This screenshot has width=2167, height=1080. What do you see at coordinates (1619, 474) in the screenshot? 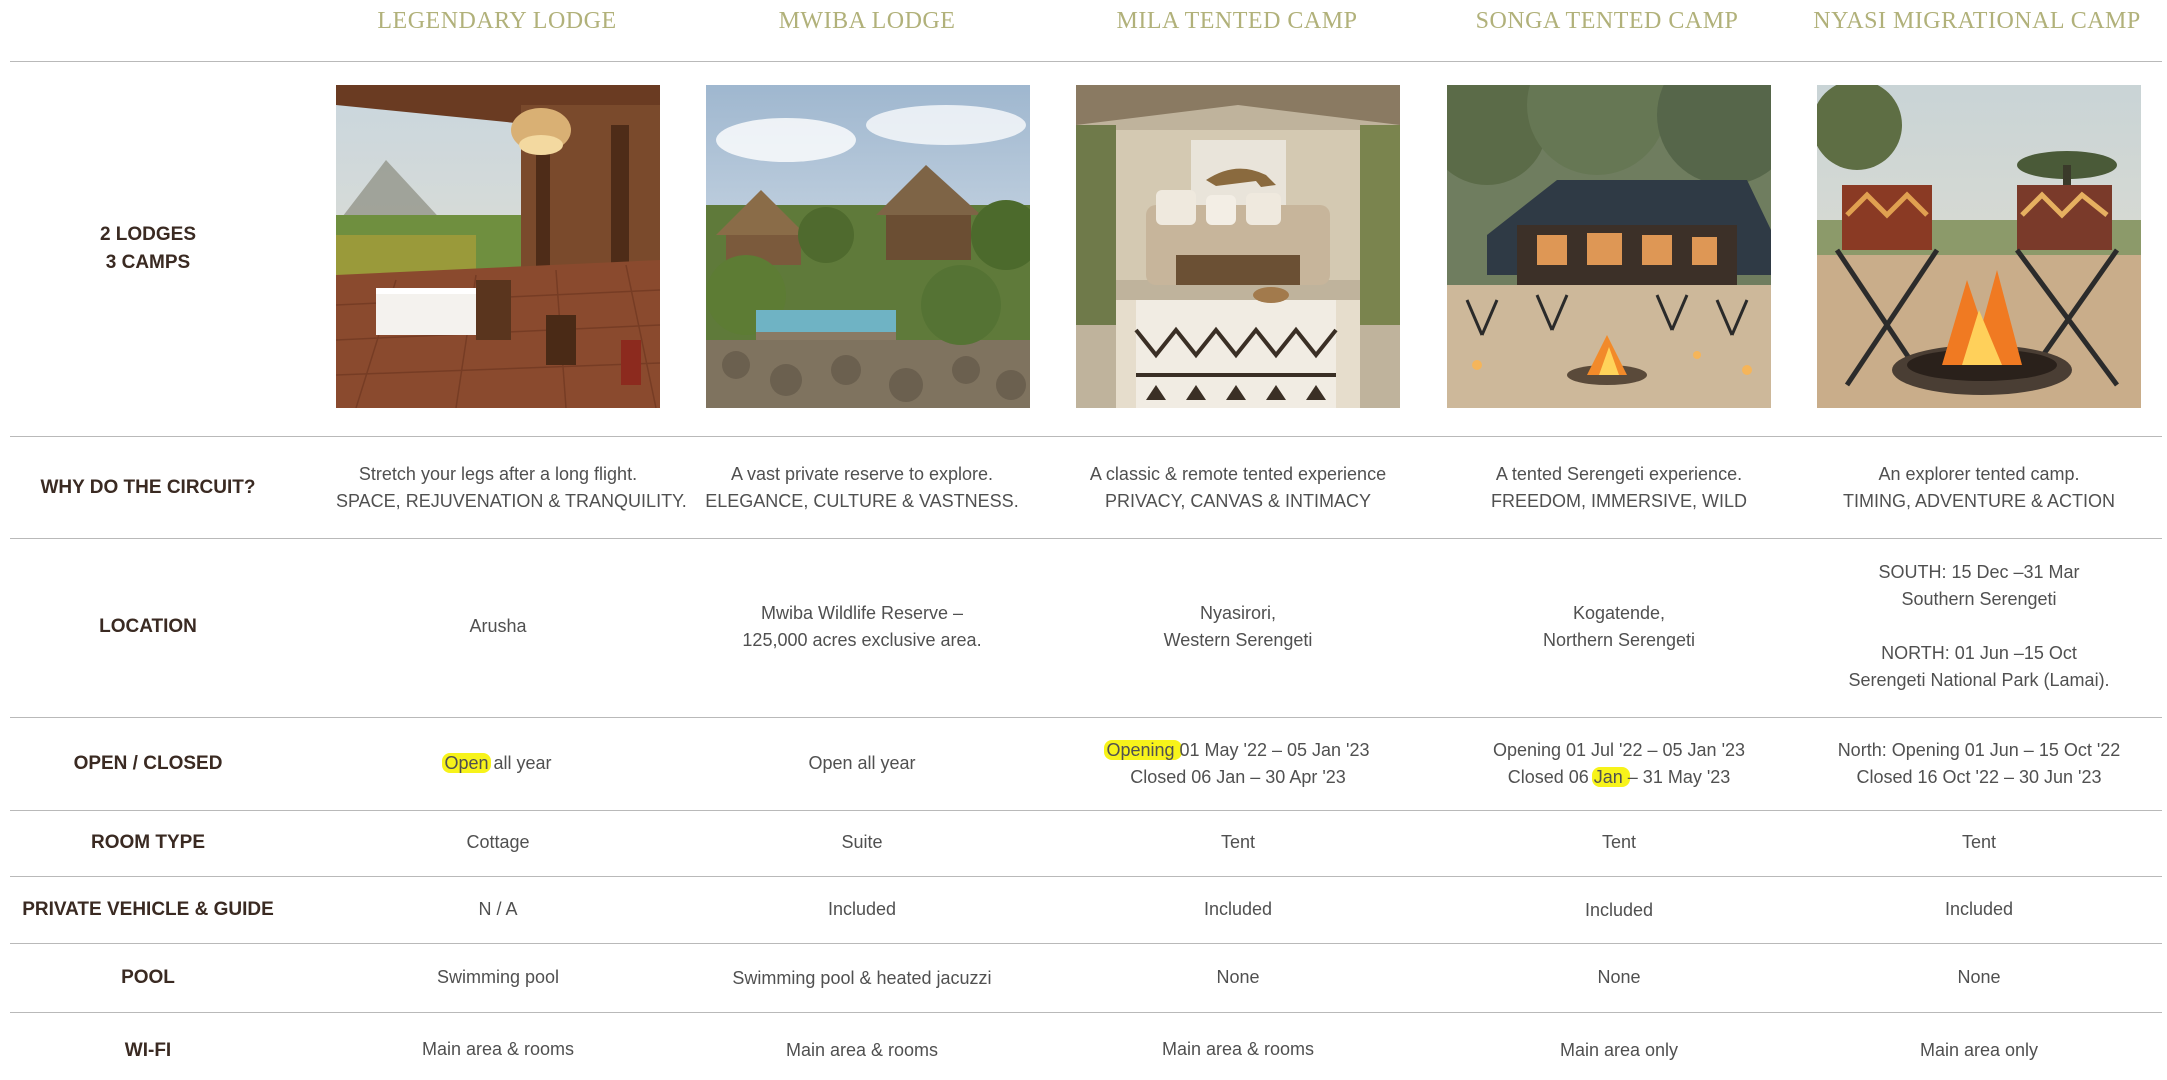
I see `why-line: A tented Serengeti experience.` at bounding box center [1619, 474].